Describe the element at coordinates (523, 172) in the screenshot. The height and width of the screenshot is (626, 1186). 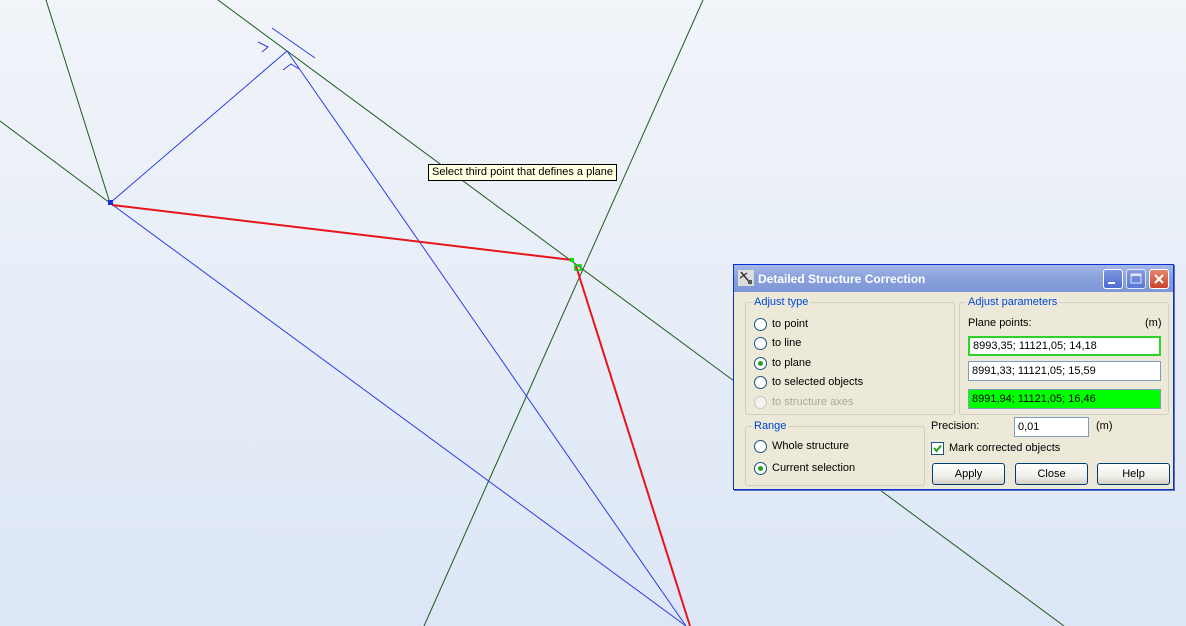
I see `hint-tooltip: Select third point that defines a plane` at that location.